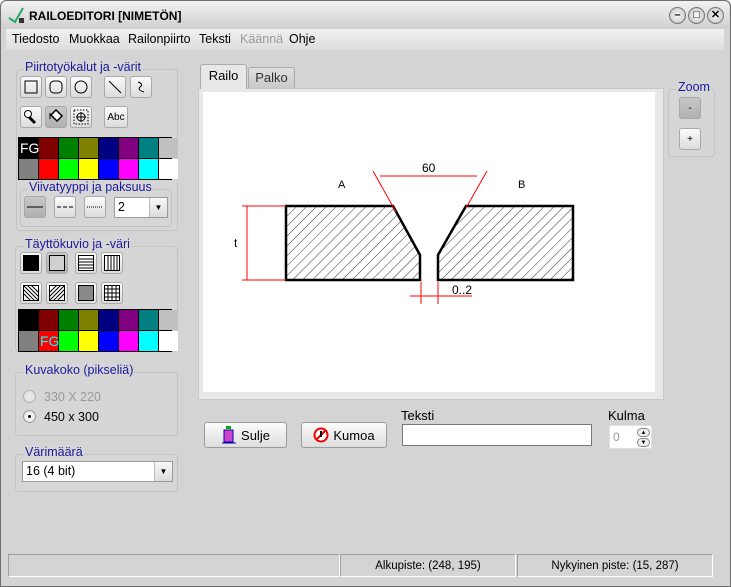 Image resolution: width=731 pixels, height=587 pixels. I want to click on minimize-button: –, so click(677, 15).